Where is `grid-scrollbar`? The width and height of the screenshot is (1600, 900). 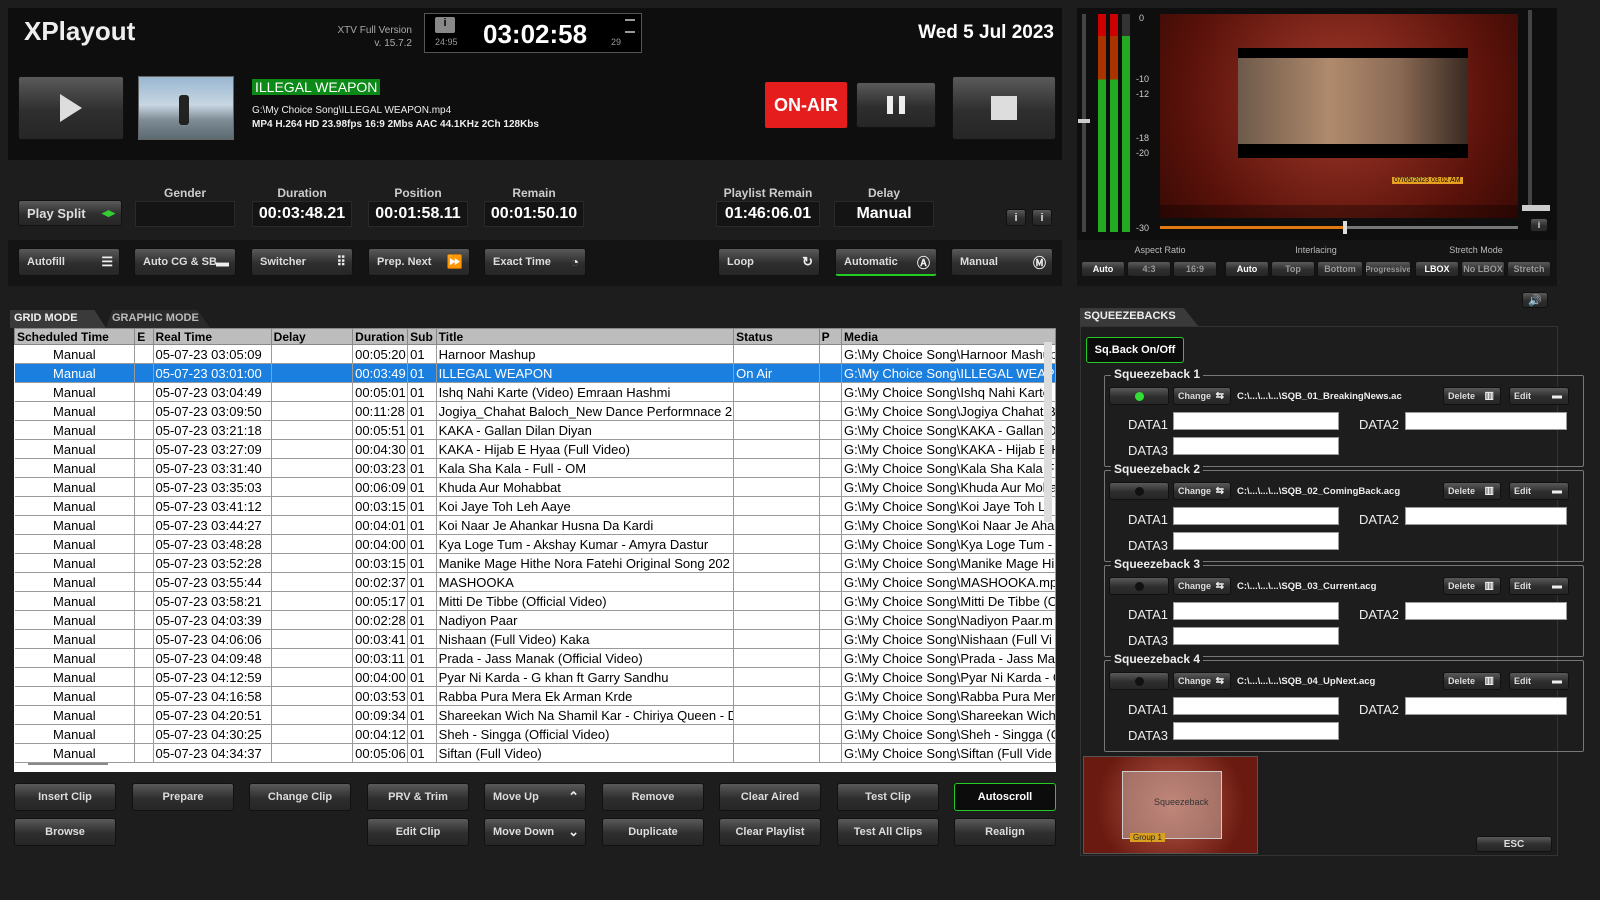 grid-scrollbar is located at coordinates (1048, 432).